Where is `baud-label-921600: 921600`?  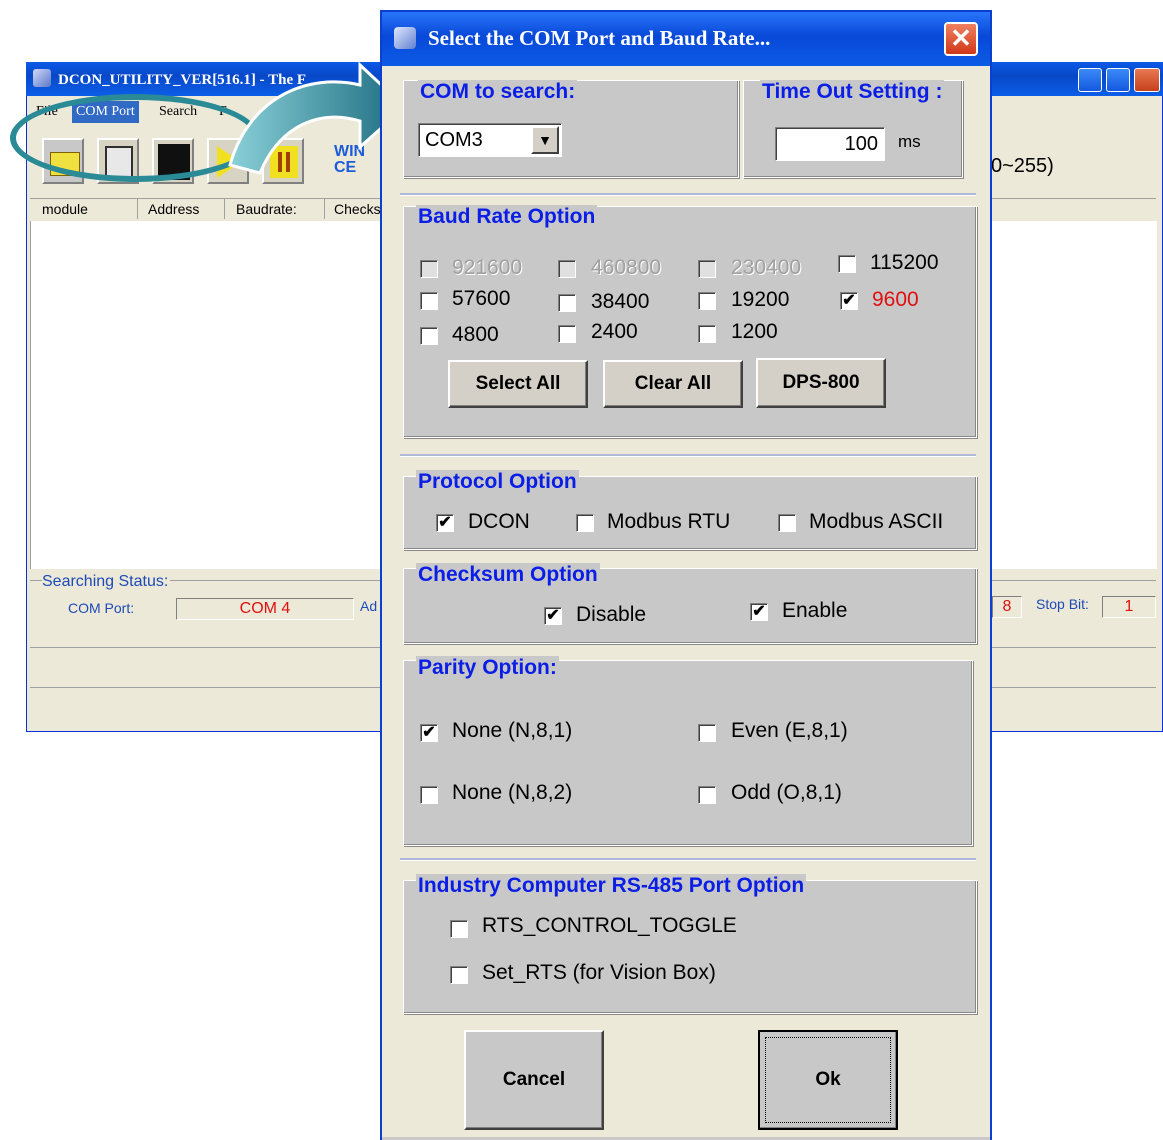 baud-label-921600: 921600 is located at coordinates (487, 267).